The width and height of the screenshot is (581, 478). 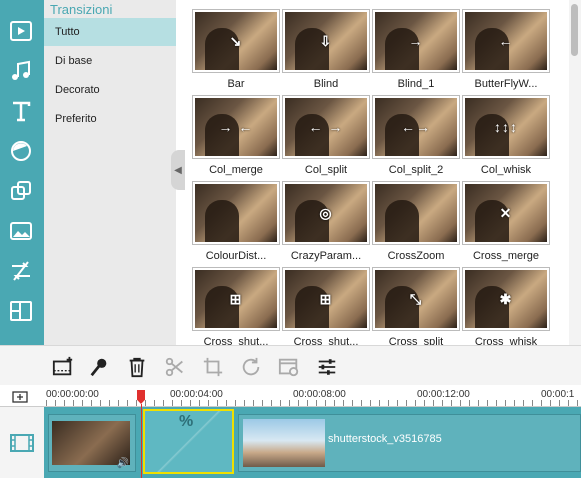 What do you see at coordinates (21, 71) in the screenshot?
I see `music-icon` at bounding box center [21, 71].